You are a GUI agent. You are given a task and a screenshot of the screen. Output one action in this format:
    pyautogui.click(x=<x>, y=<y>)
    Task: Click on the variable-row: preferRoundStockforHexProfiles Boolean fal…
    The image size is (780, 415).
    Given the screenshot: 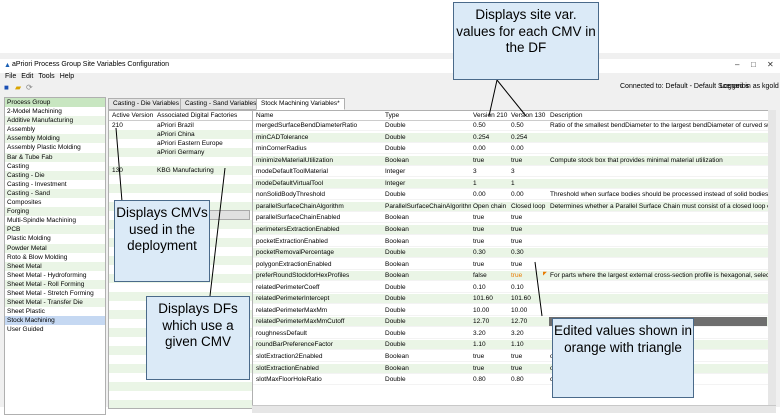 What is the action you would take?
    pyautogui.click(x=514, y=276)
    